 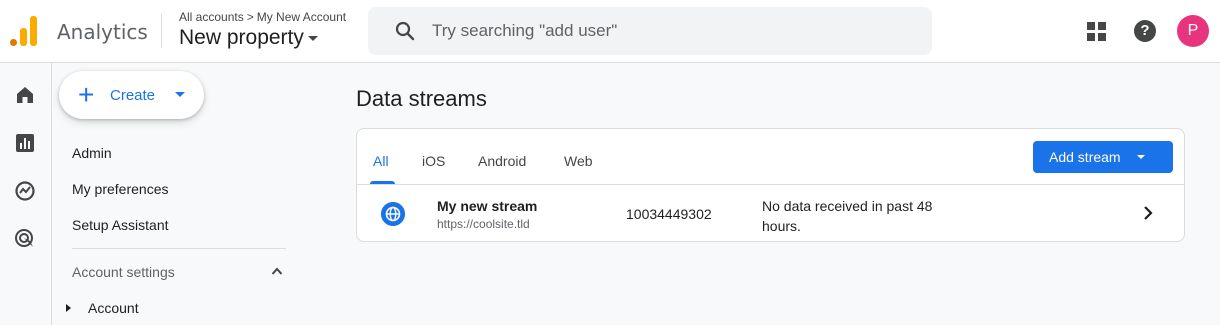 What do you see at coordinates (1145, 31) in the screenshot?
I see `help-icon: ?` at bounding box center [1145, 31].